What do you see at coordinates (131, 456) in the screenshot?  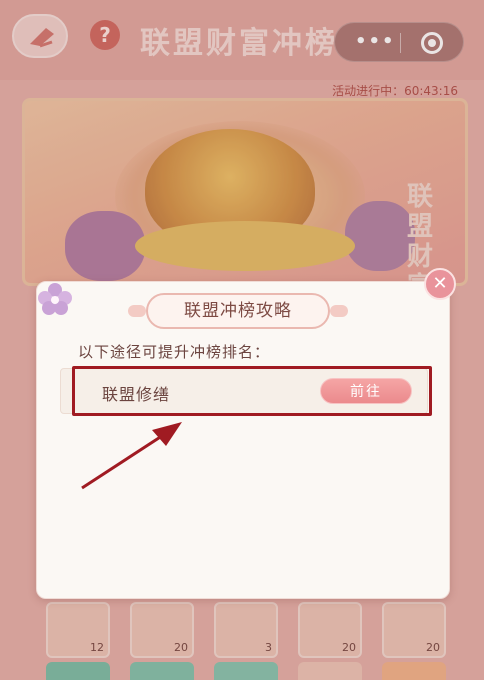 I see `arrow-icon` at bounding box center [131, 456].